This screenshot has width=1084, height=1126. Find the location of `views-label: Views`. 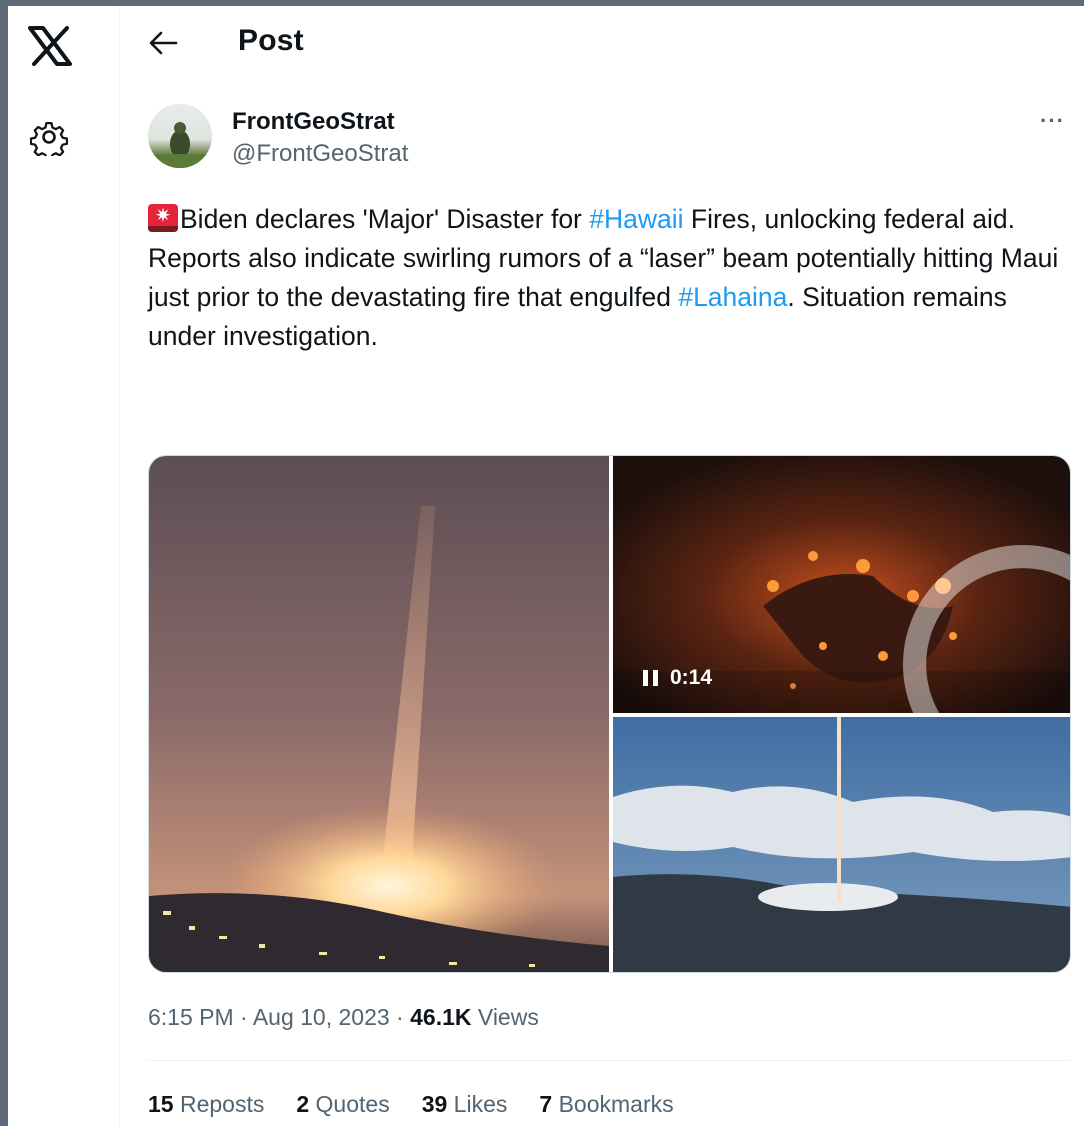

views-label: Views is located at coordinates (505, 1017).